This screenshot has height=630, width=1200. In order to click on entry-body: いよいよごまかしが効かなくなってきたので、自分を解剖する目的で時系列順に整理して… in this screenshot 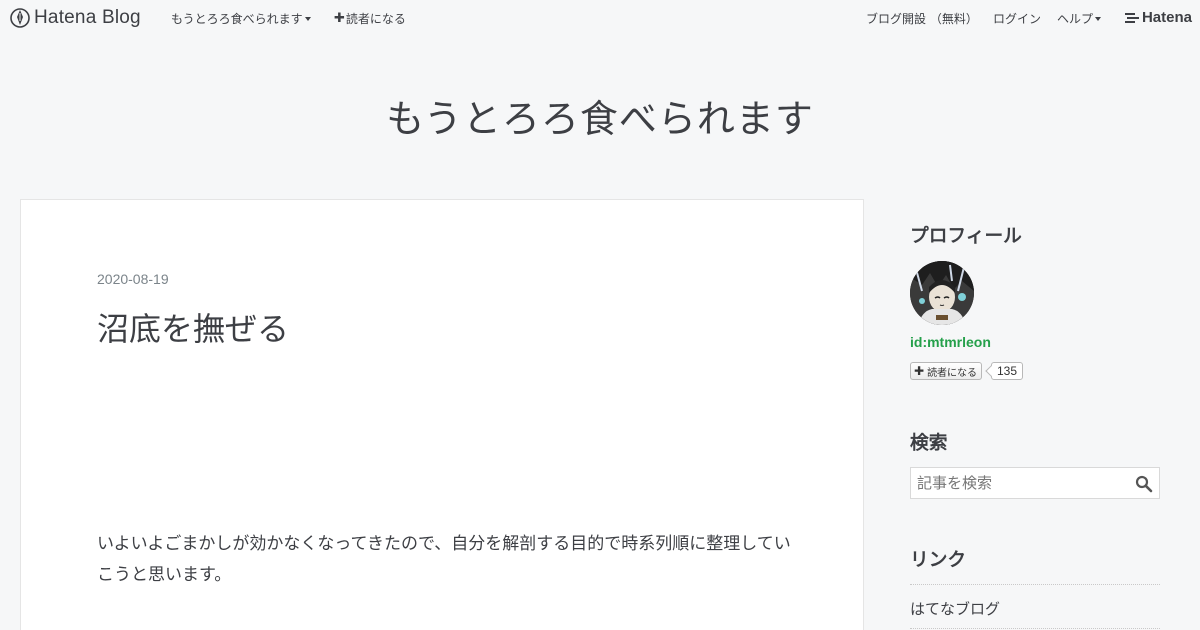, I will do `click(444, 559)`.